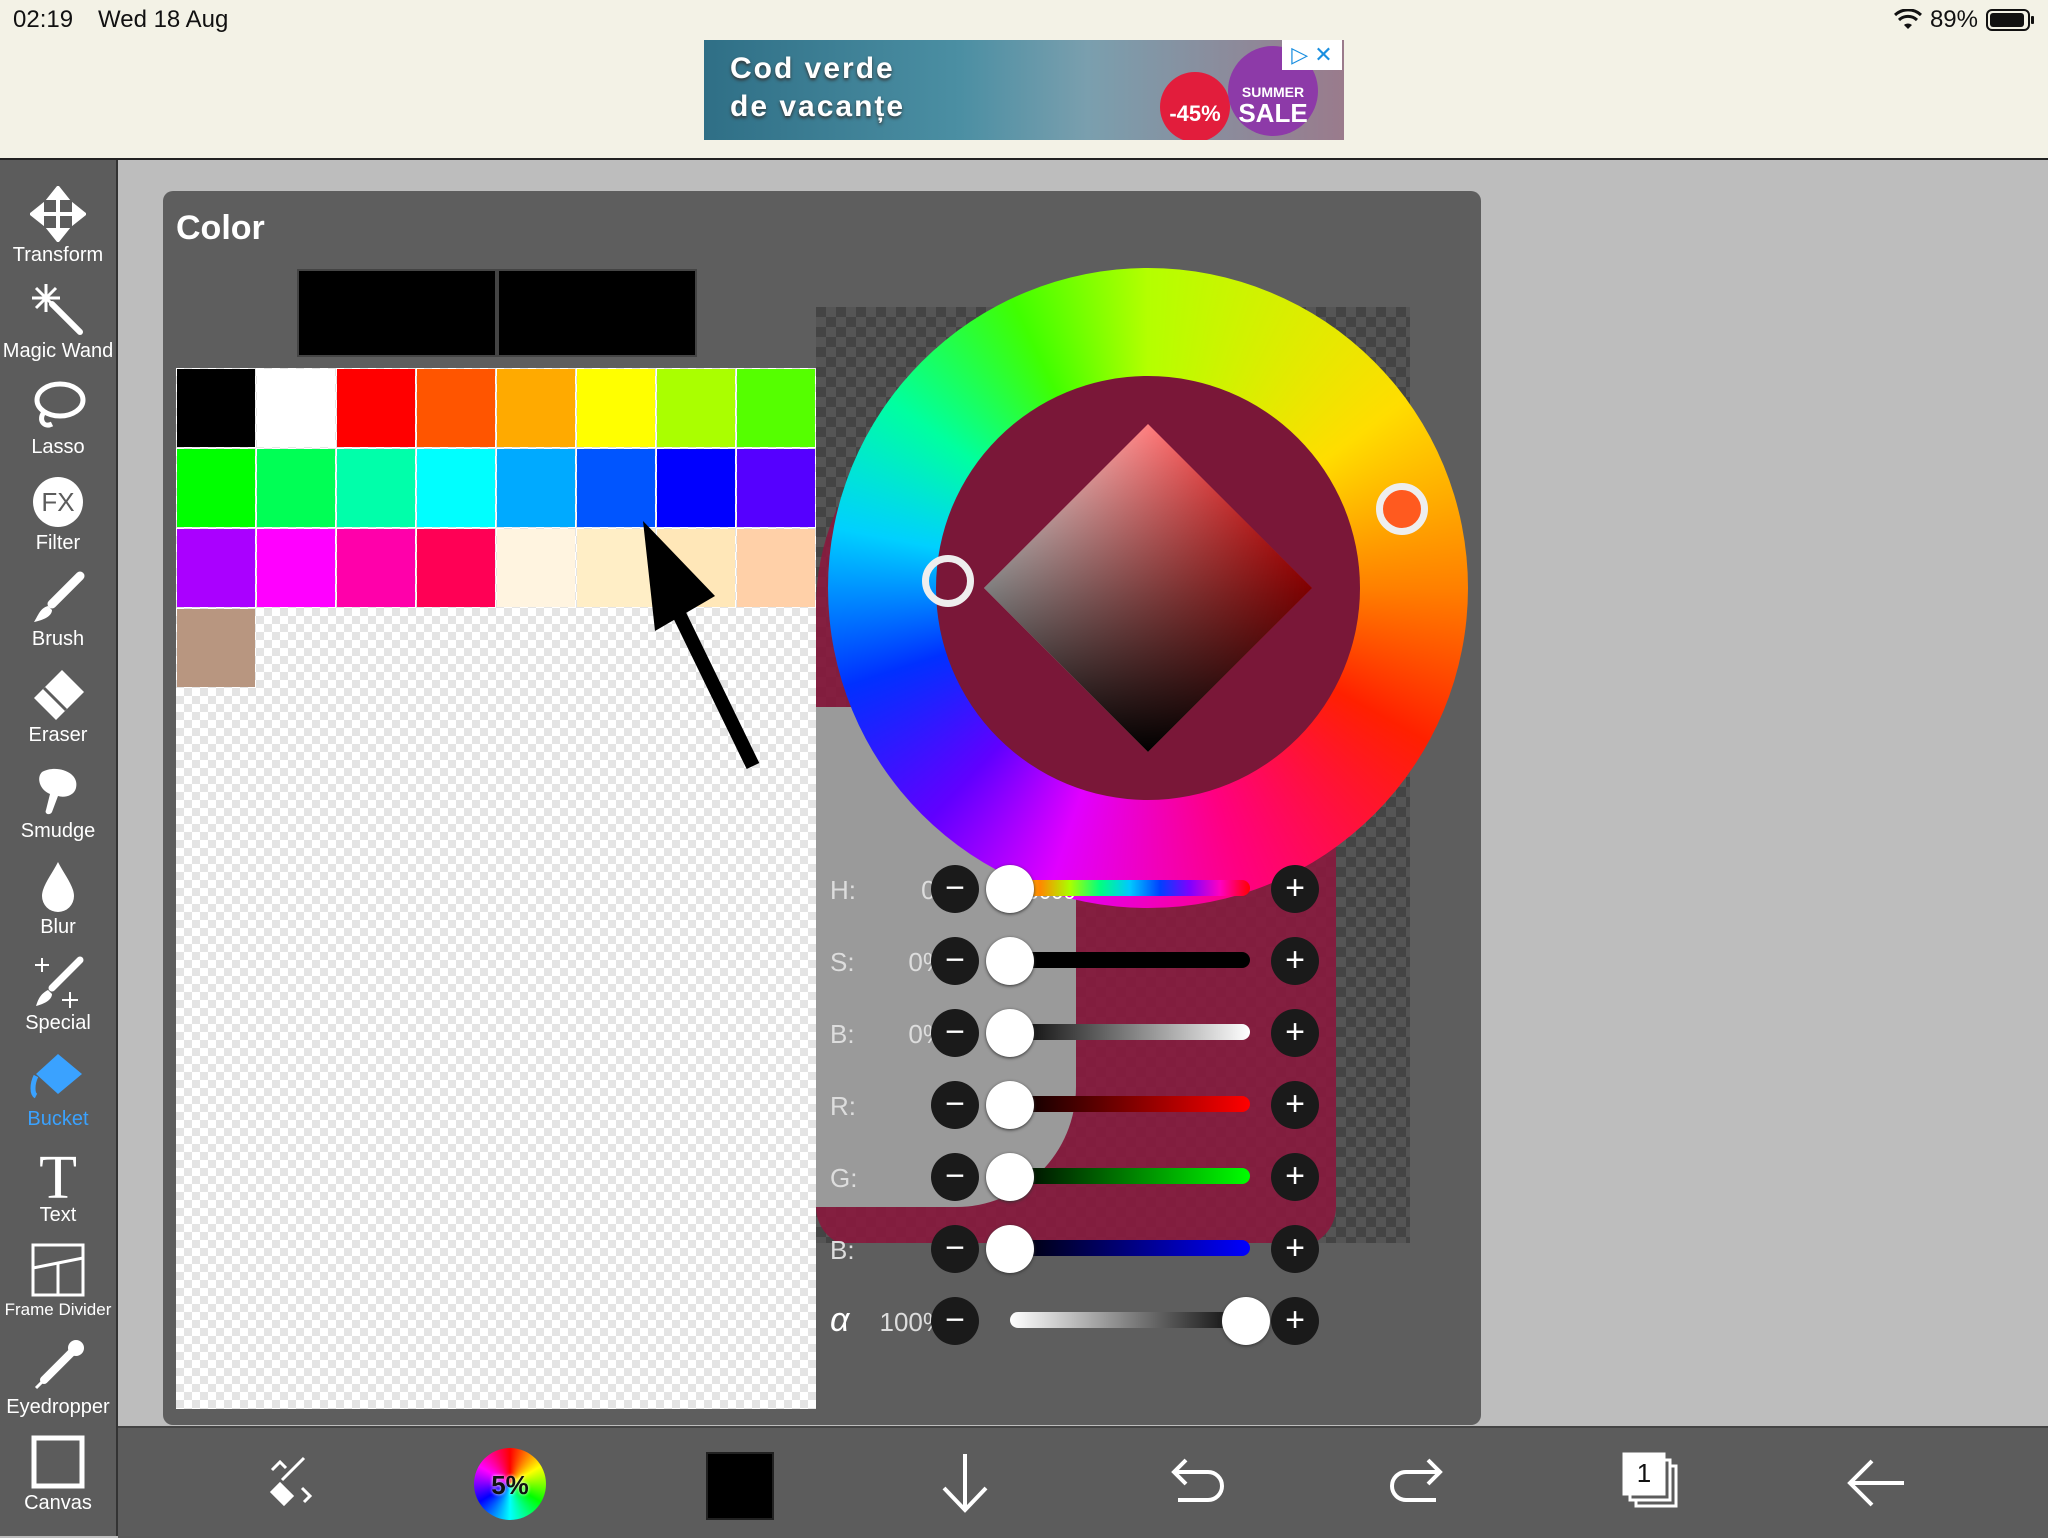 The height and width of the screenshot is (1538, 2048). Describe the element at coordinates (1195, 106) in the screenshot. I see `ad-discount: -45%` at that location.